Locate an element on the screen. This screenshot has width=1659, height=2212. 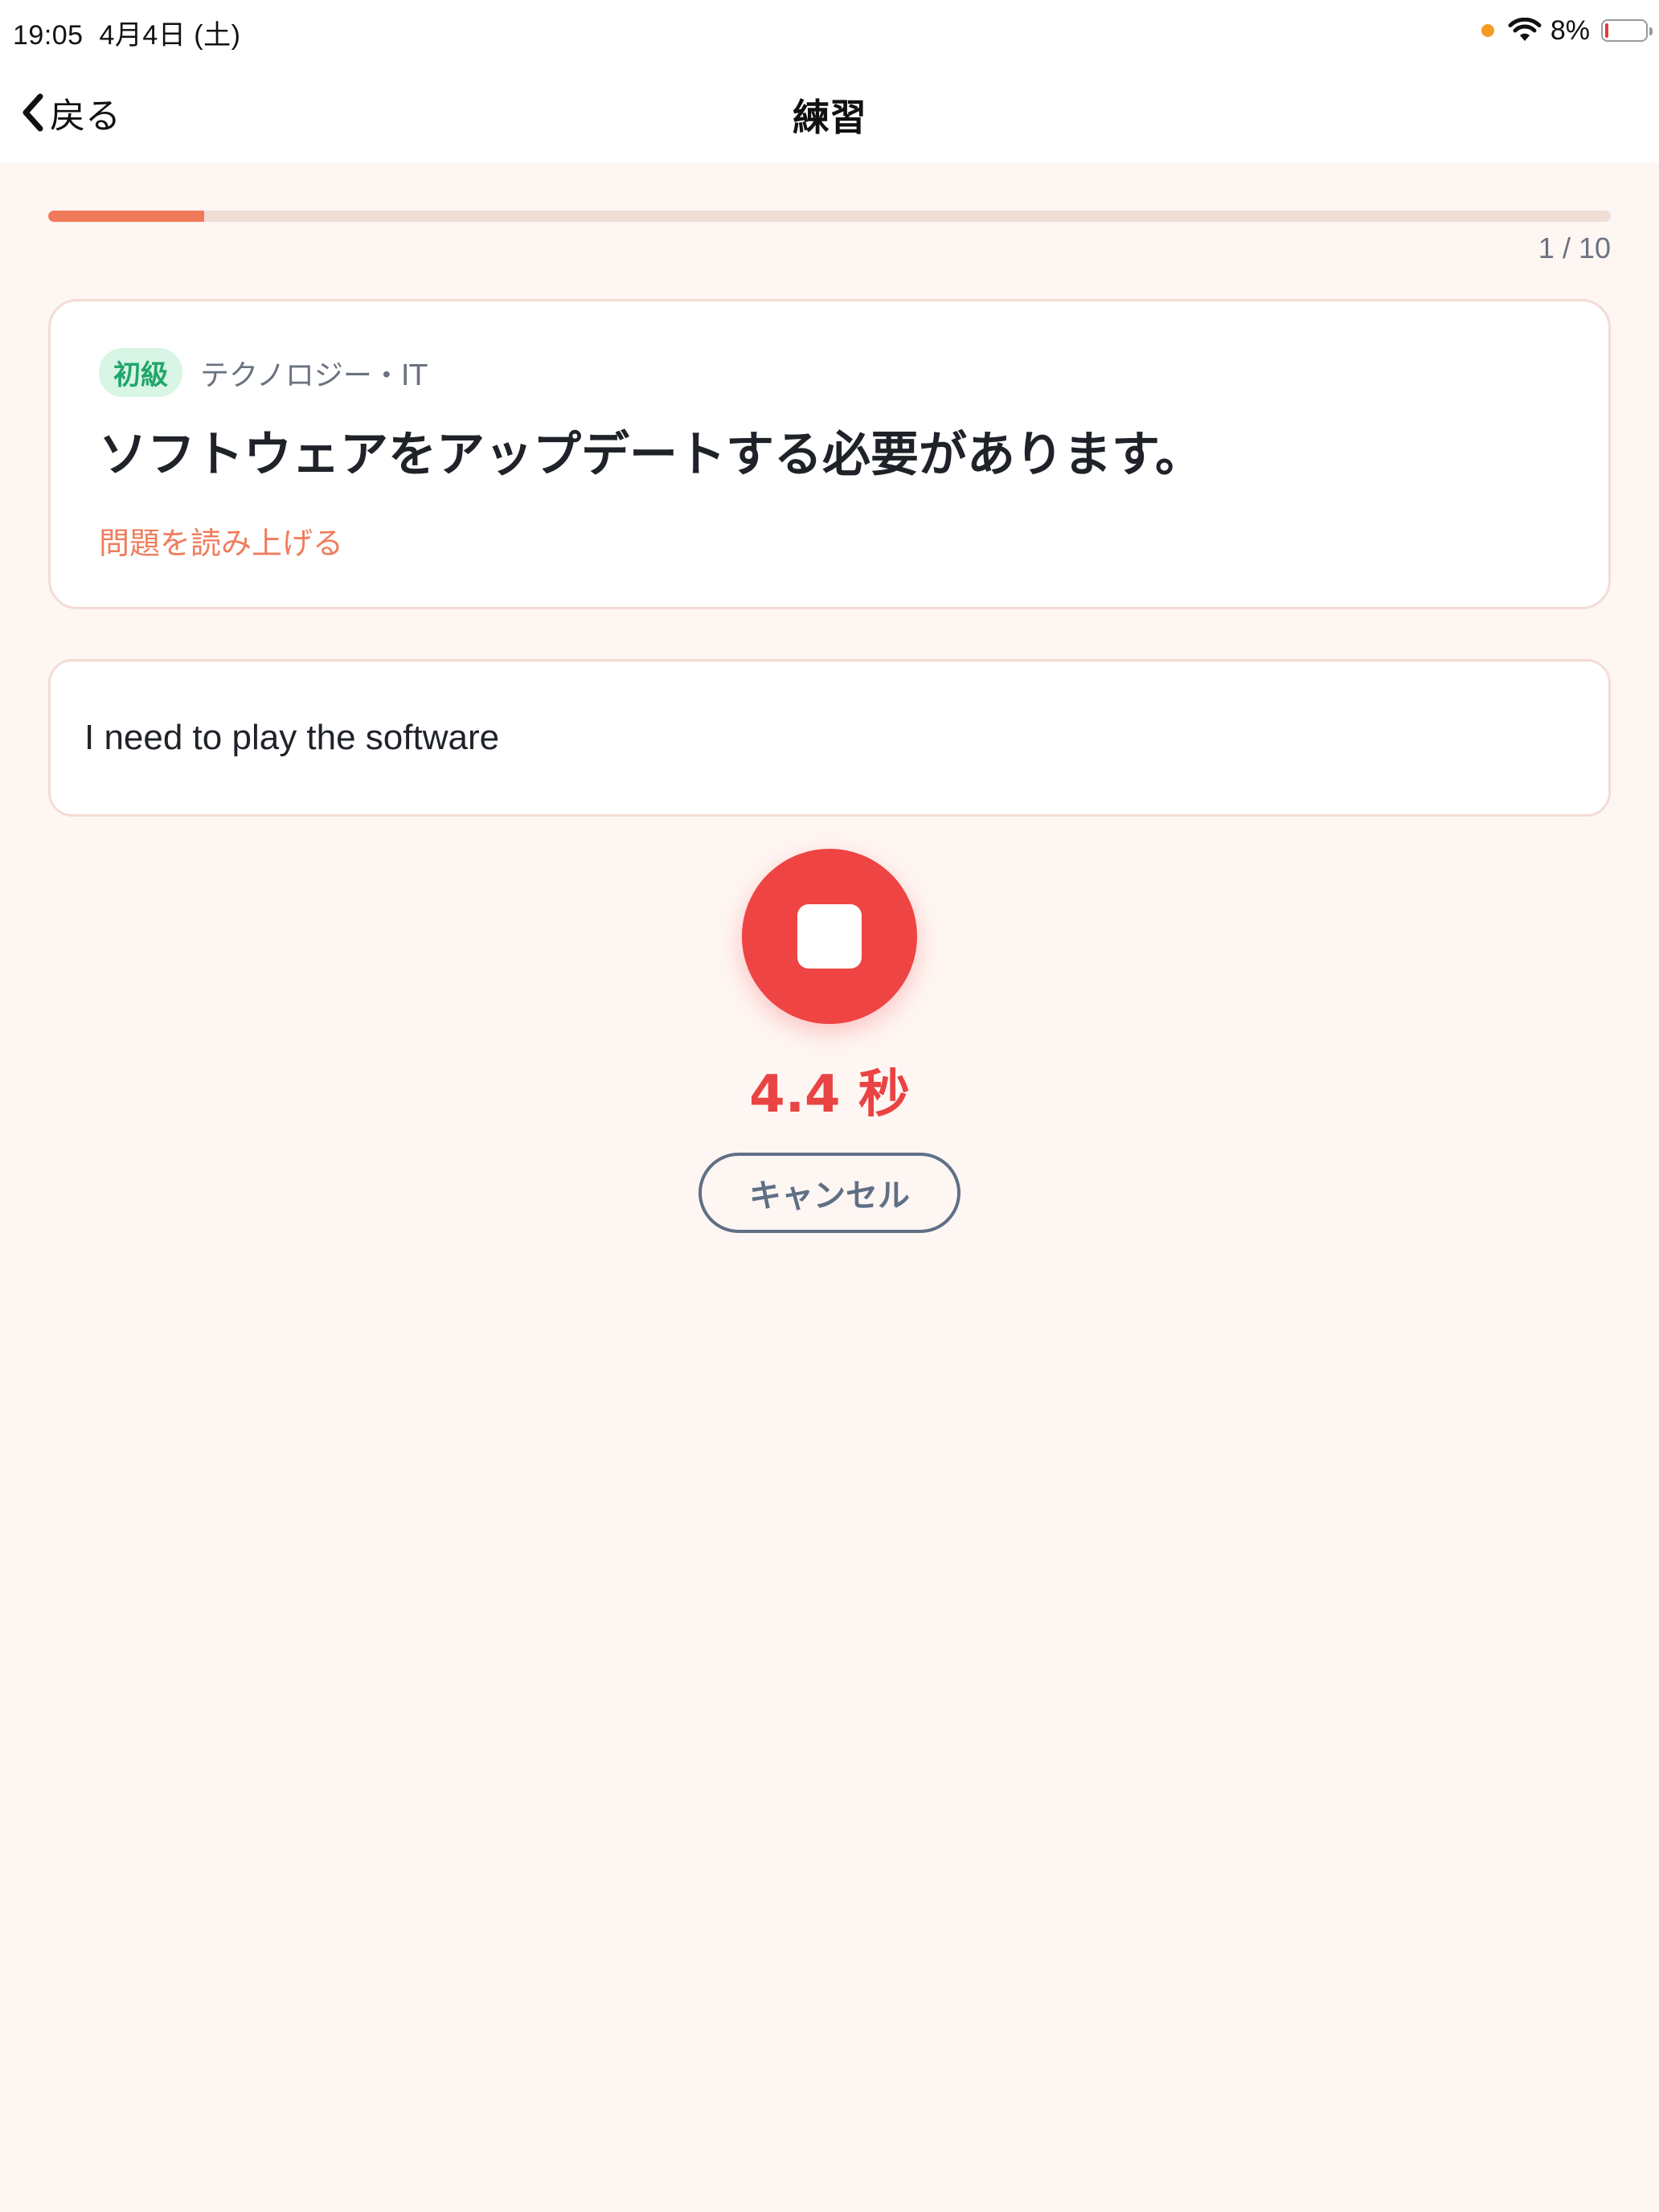
status-clock: 19:05 is located at coordinates (48, 35).